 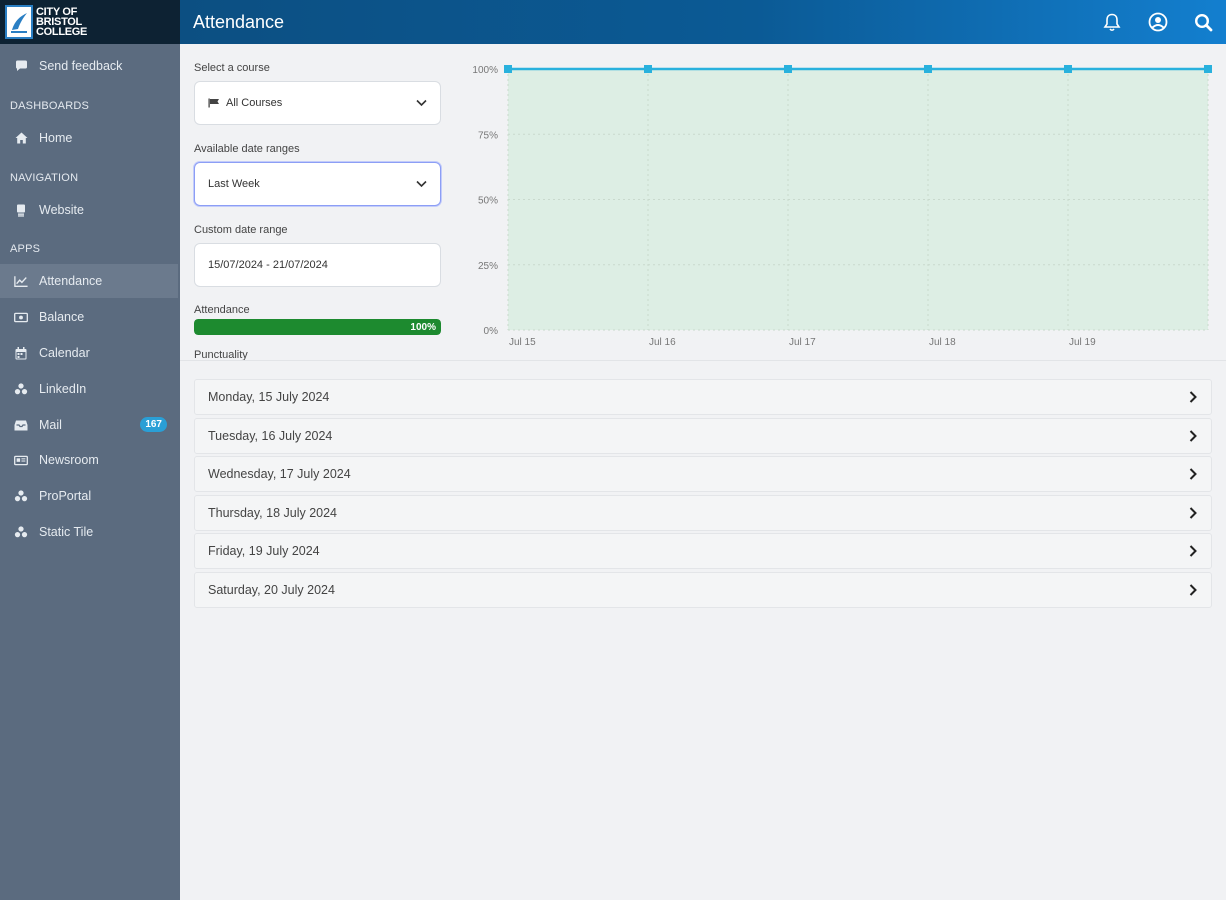 I want to click on section-dashboards: DASHBOARDS, so click(x=50, y=106).